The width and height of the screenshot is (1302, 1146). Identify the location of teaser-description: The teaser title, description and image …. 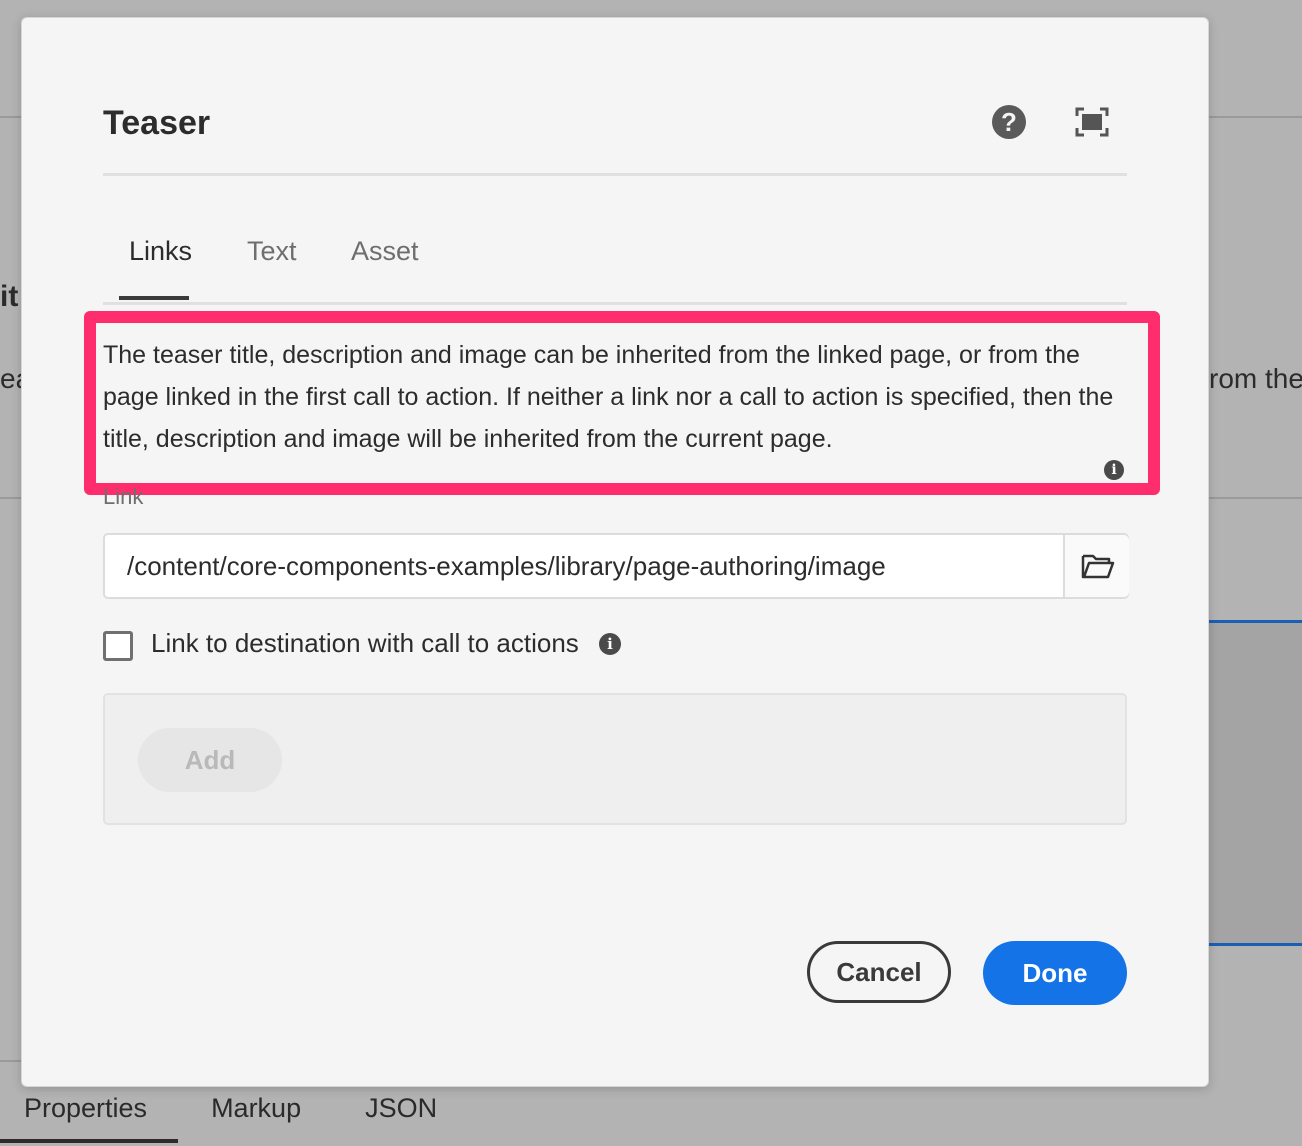
(608, 397).